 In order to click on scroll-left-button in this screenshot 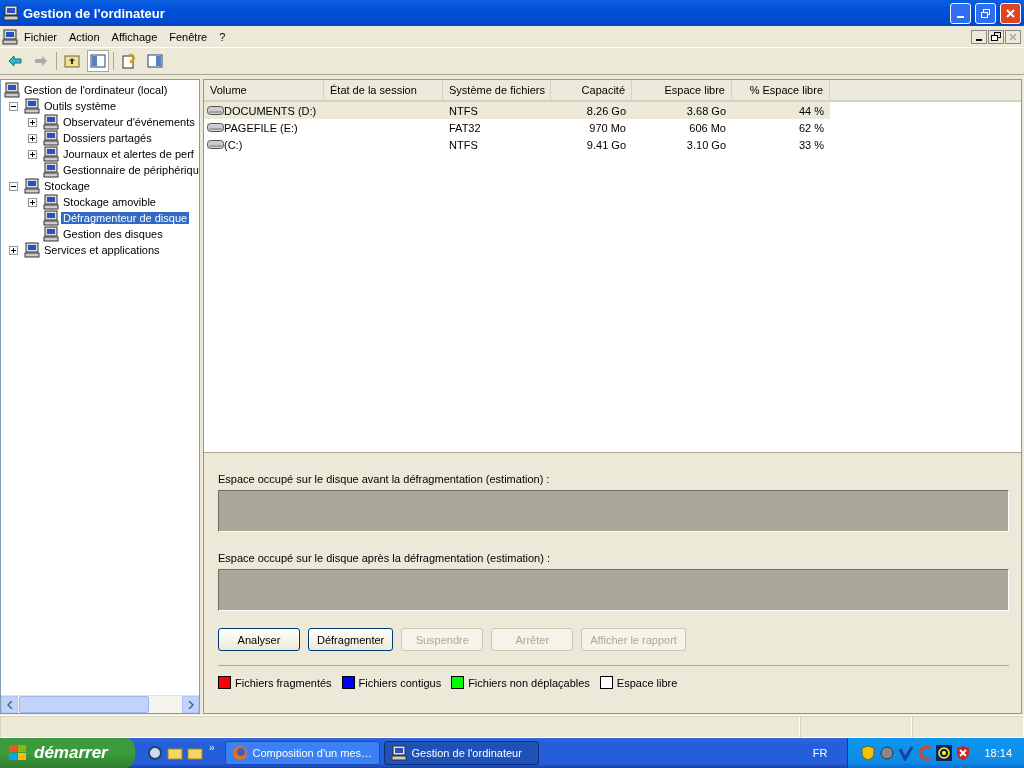, I will do `click(9, 704)`.